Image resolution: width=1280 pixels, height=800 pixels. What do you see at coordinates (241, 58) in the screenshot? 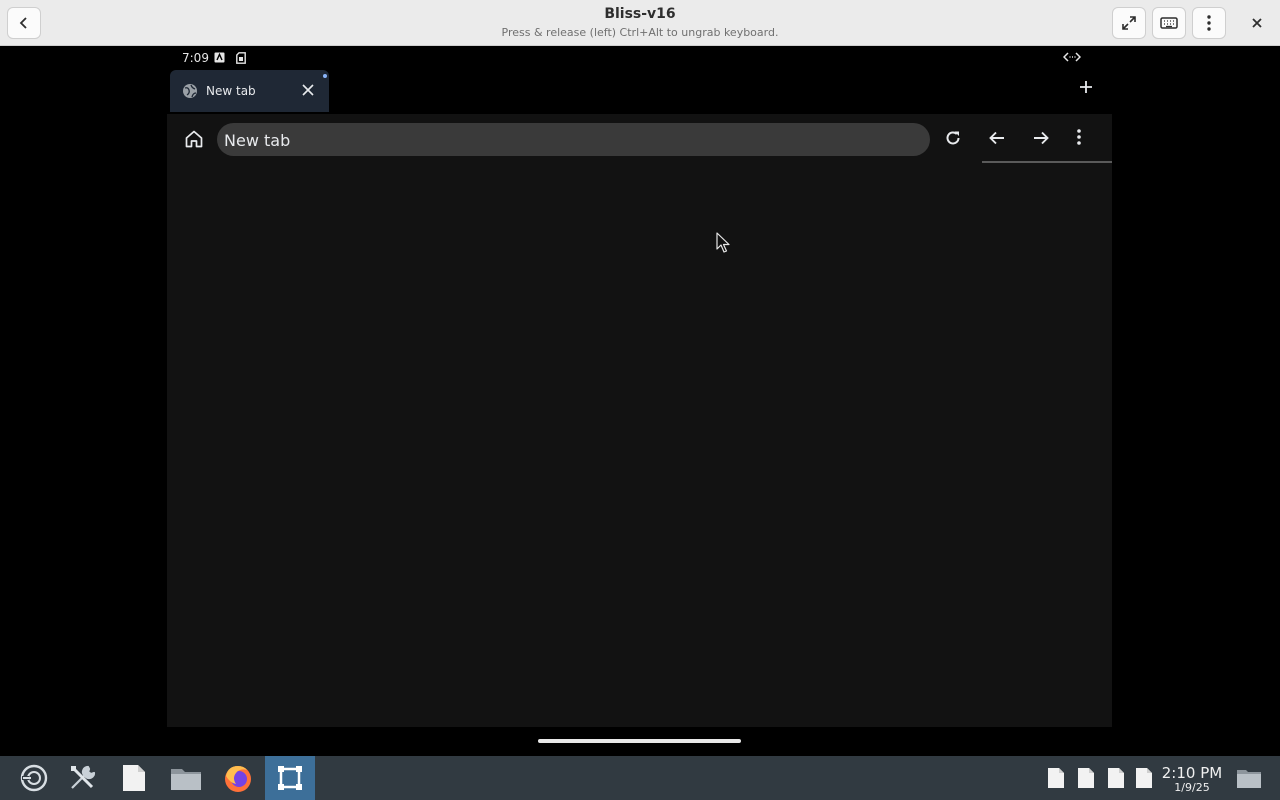
I see `sim-card-icon` at bounding box center [241, 58].